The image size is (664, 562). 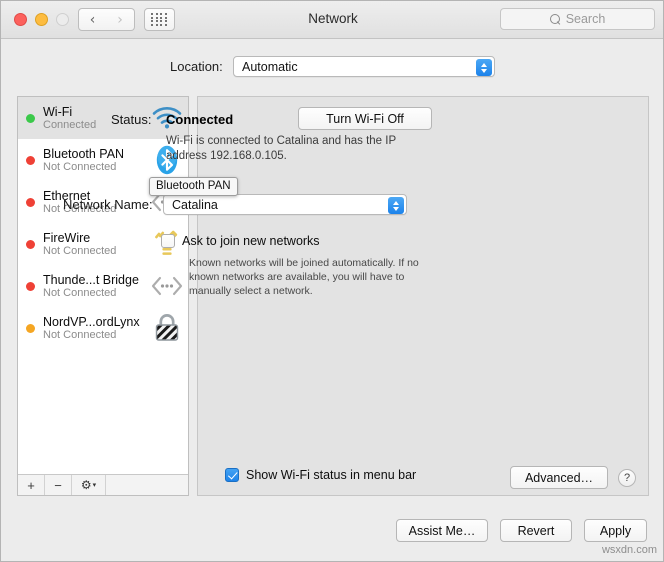 I want to click on sidebar-item-label: NordVP...ordLynx, so click(x=91, y=321).